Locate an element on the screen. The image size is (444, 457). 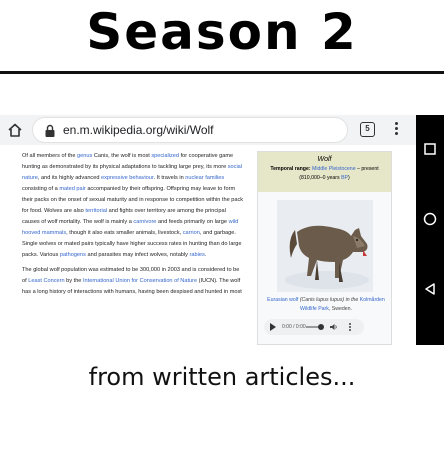
home-icon is located at coordinates (15, 130).